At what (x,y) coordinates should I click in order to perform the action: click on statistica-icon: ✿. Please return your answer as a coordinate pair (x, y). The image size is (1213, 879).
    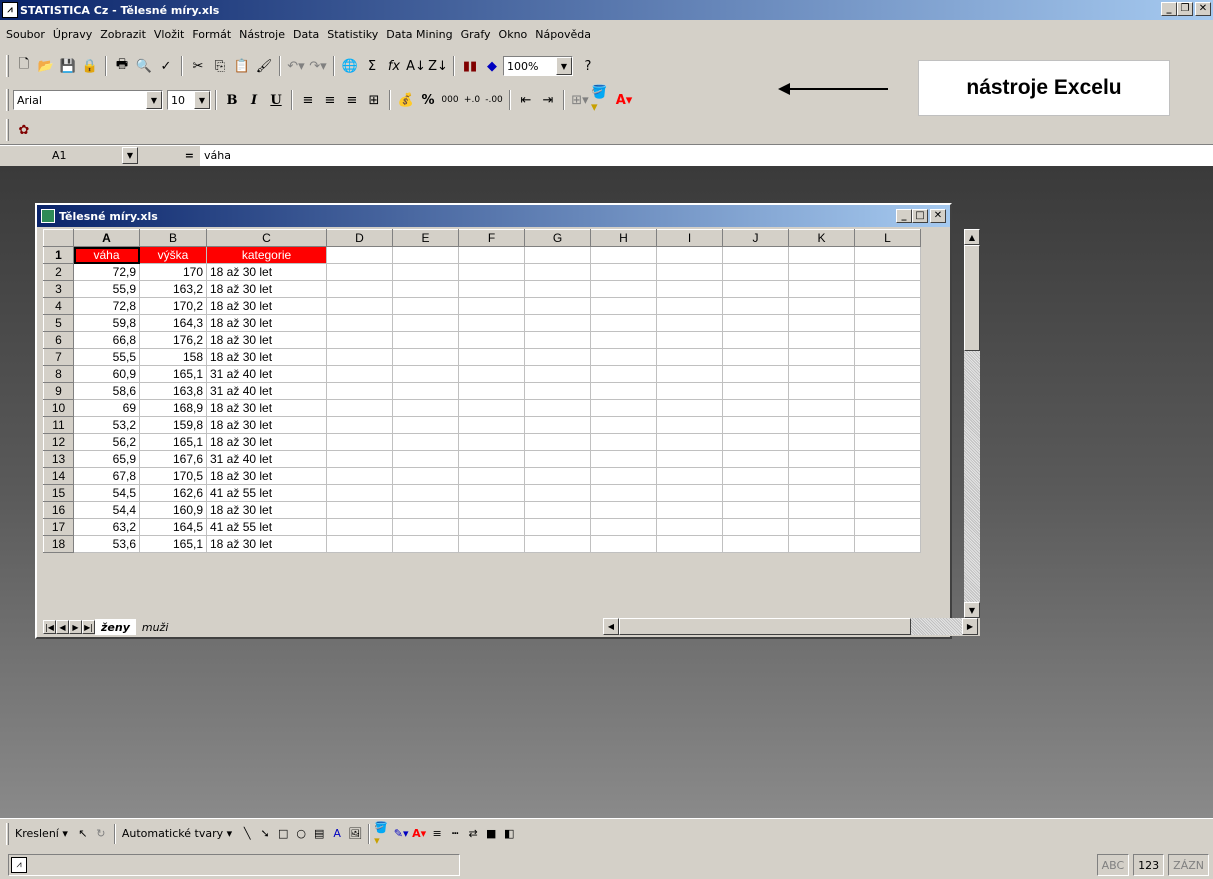
    Looking at the image, I should click on (24, 130).